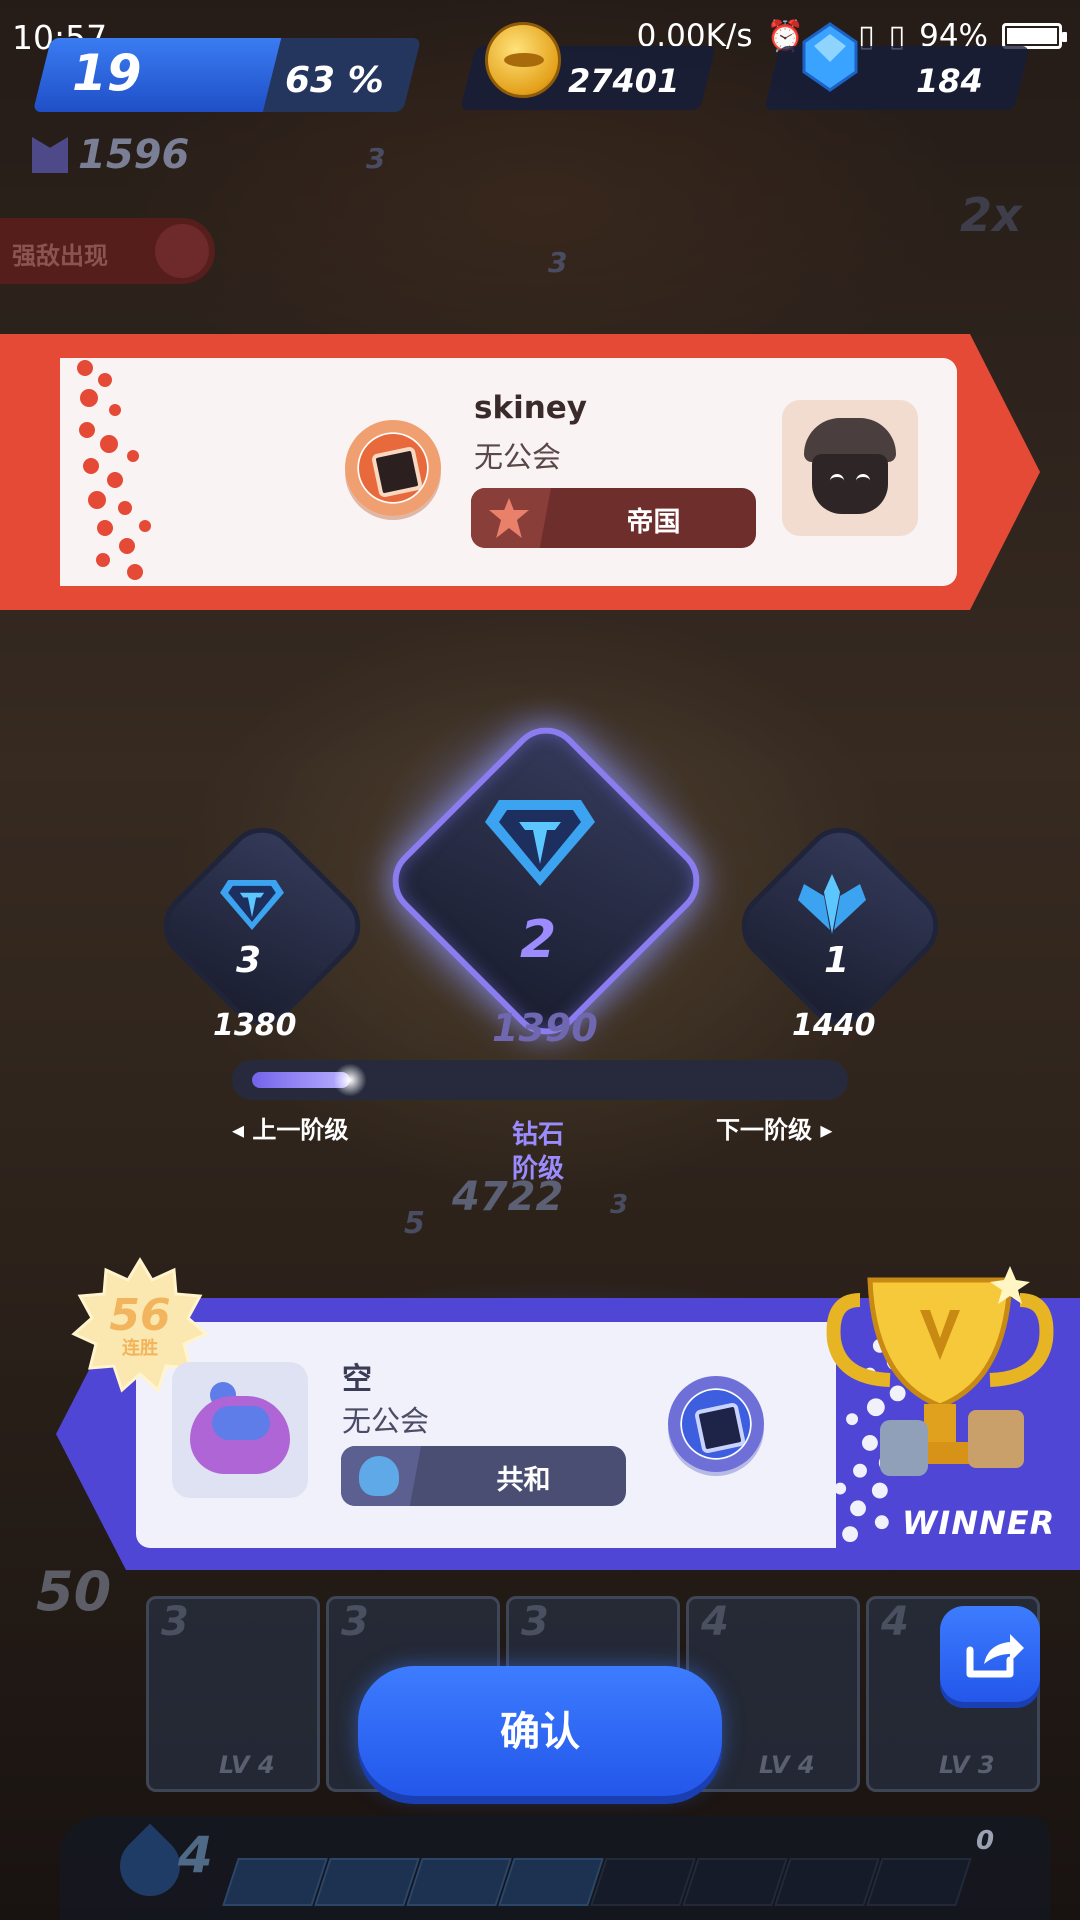 The width and height of the screenshot is (1080, 1920). What do you see at coordinates (850, 468) in the screenshot?
I see `opponent-avatar` at bounding box center [850, 468].